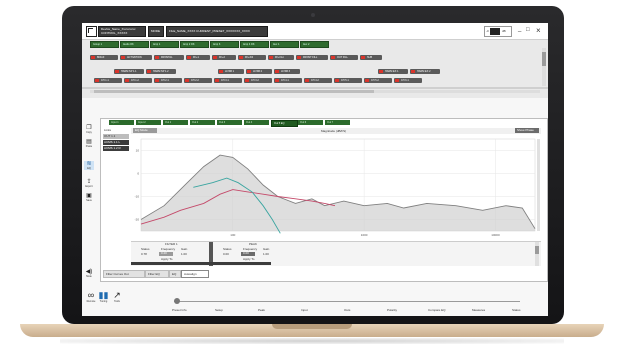  Describe the element at coordinates (195, 274) in the screenshot. I see `bottom-tab-active: Autoalign` at that location.